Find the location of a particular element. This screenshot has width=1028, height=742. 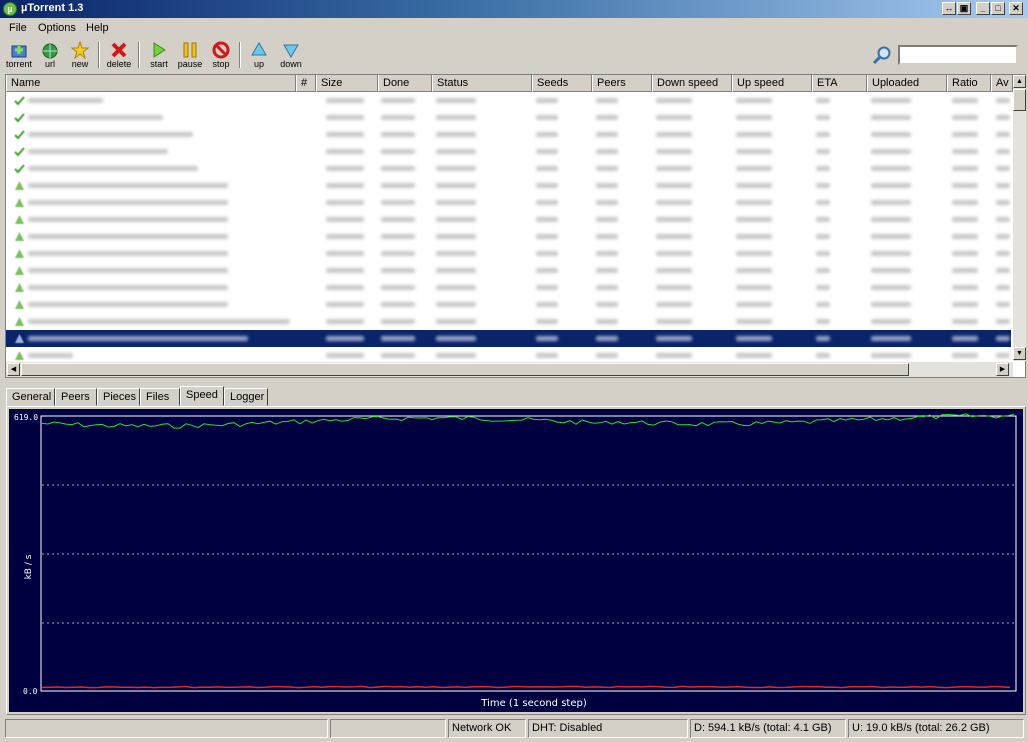

tab-files: Files is located at coordinates (160, 397).